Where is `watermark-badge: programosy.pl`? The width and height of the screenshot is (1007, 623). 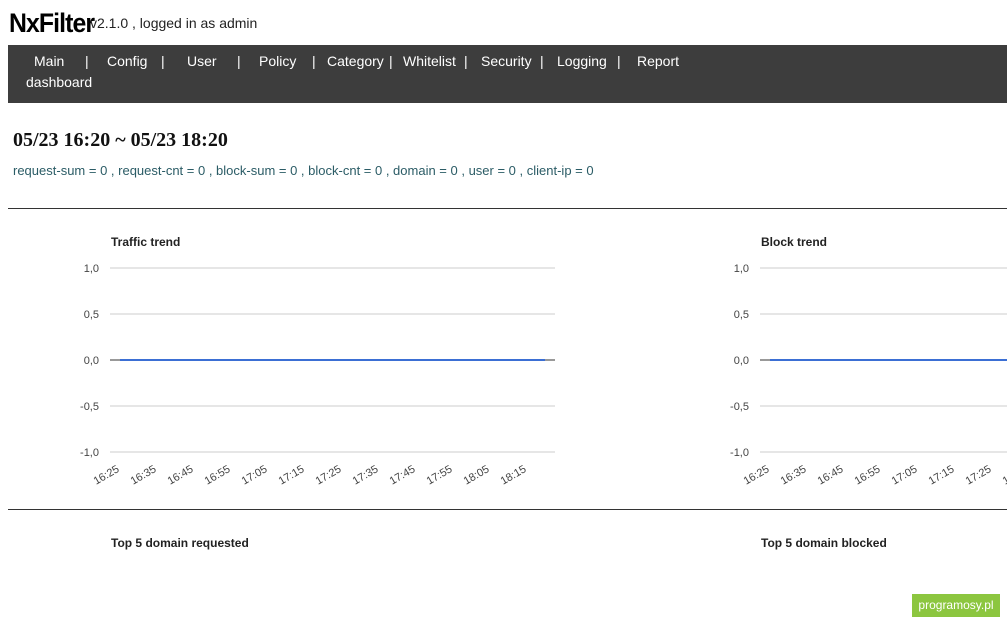 watermark-badge: programosy.pl is located at coordinates (956, 605).